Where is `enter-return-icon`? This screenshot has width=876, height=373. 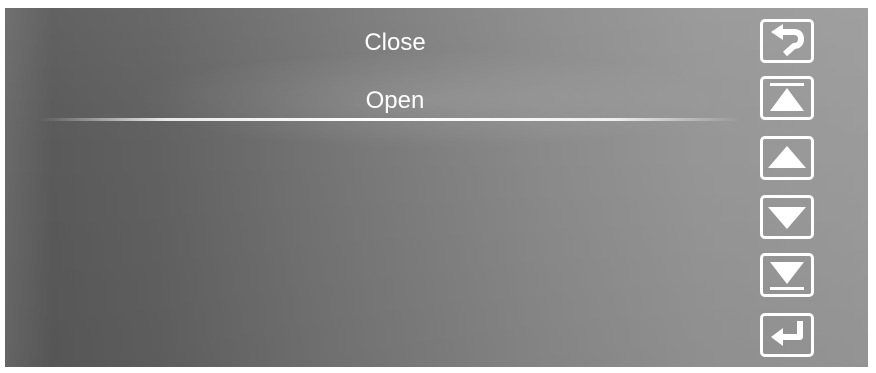 enter-return-icon is located at coordinates (787, 333).